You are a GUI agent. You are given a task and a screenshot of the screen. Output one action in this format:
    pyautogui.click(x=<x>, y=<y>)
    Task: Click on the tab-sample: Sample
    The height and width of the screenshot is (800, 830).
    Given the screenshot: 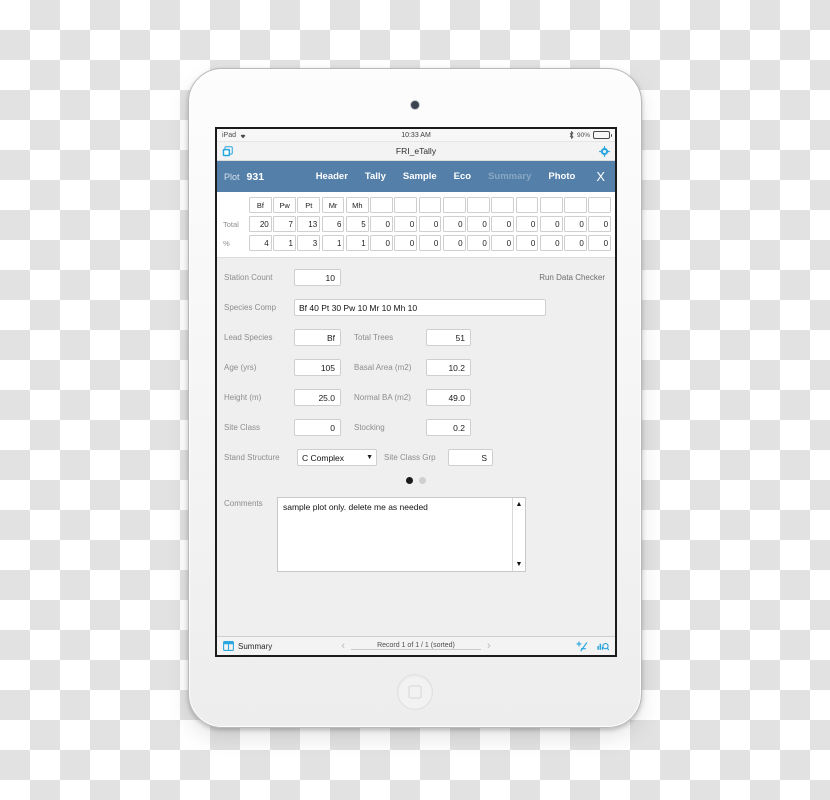 What is the action you would take?
    pyautogui.click(x=420, y=176)
    